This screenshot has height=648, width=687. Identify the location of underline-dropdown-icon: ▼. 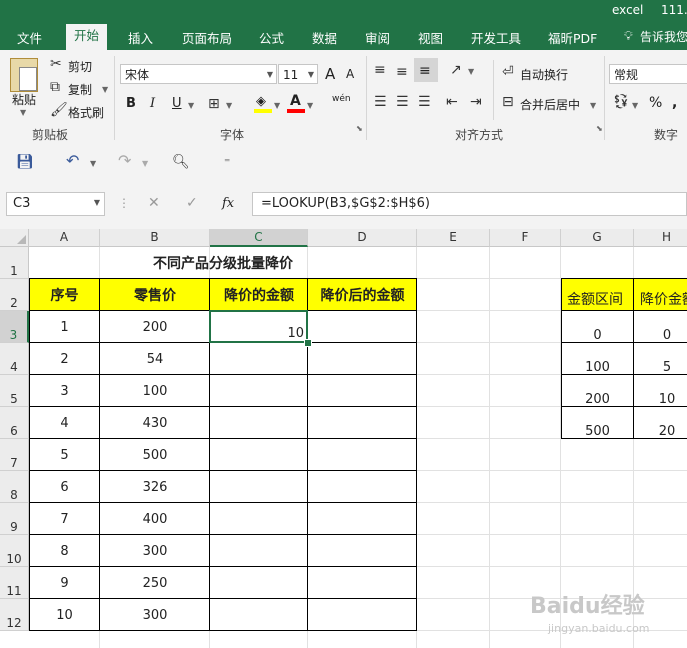
(191, 105).